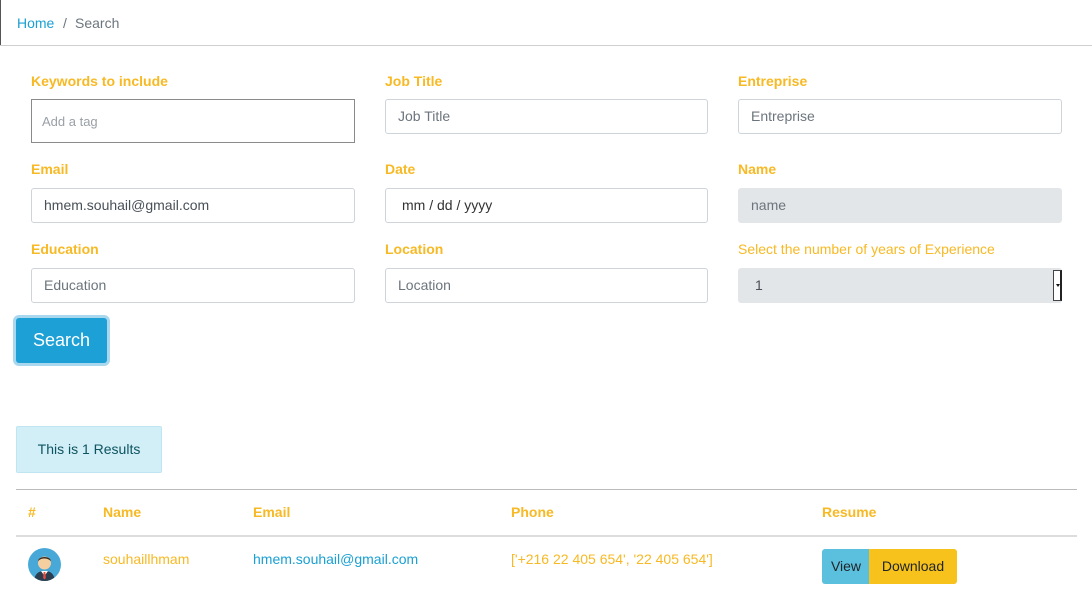 The width and height of the screenshot is (1092, 590). I want to click on keywords-placeholder: Add a tag, so click(70, 121).